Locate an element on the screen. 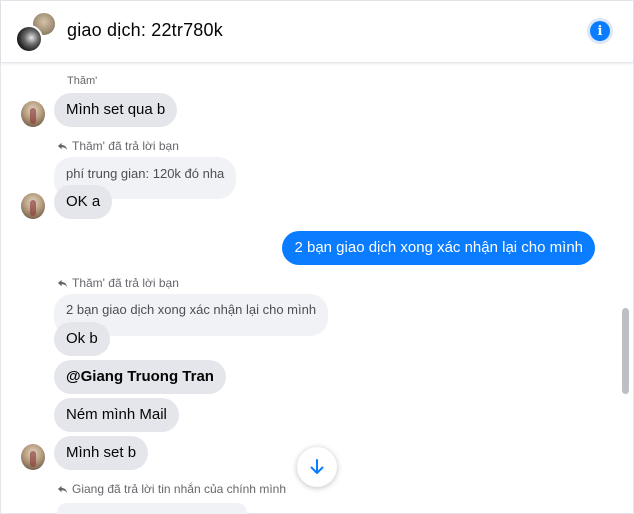  arrow-down-icon is located at coordinates (317, 466).